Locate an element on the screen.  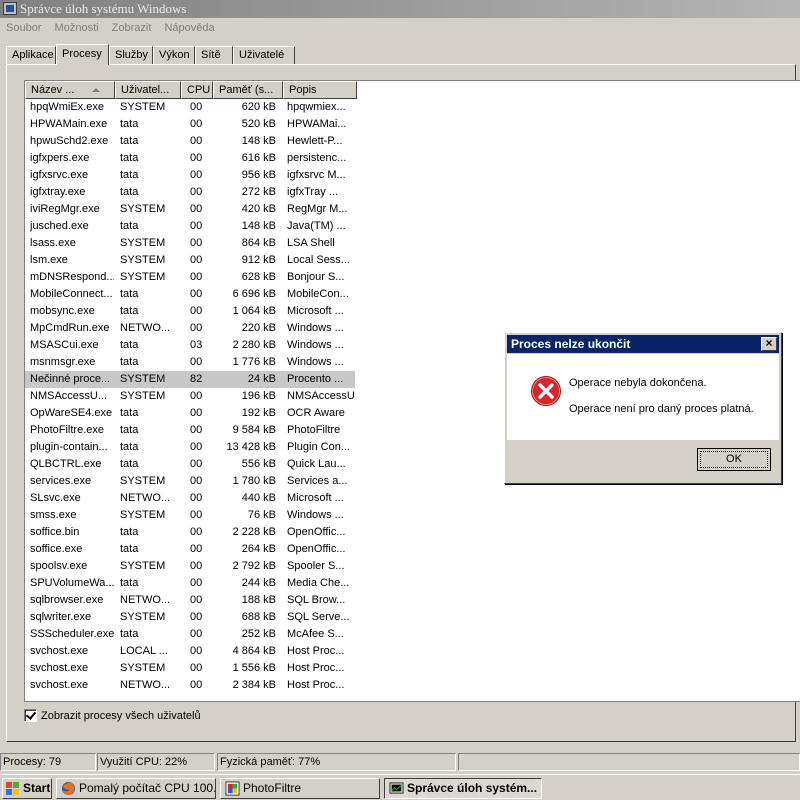
table-row: NMSAccessU... SYSTEM 00 196 kB NMSAccessU is located at coordinates (190, 396).